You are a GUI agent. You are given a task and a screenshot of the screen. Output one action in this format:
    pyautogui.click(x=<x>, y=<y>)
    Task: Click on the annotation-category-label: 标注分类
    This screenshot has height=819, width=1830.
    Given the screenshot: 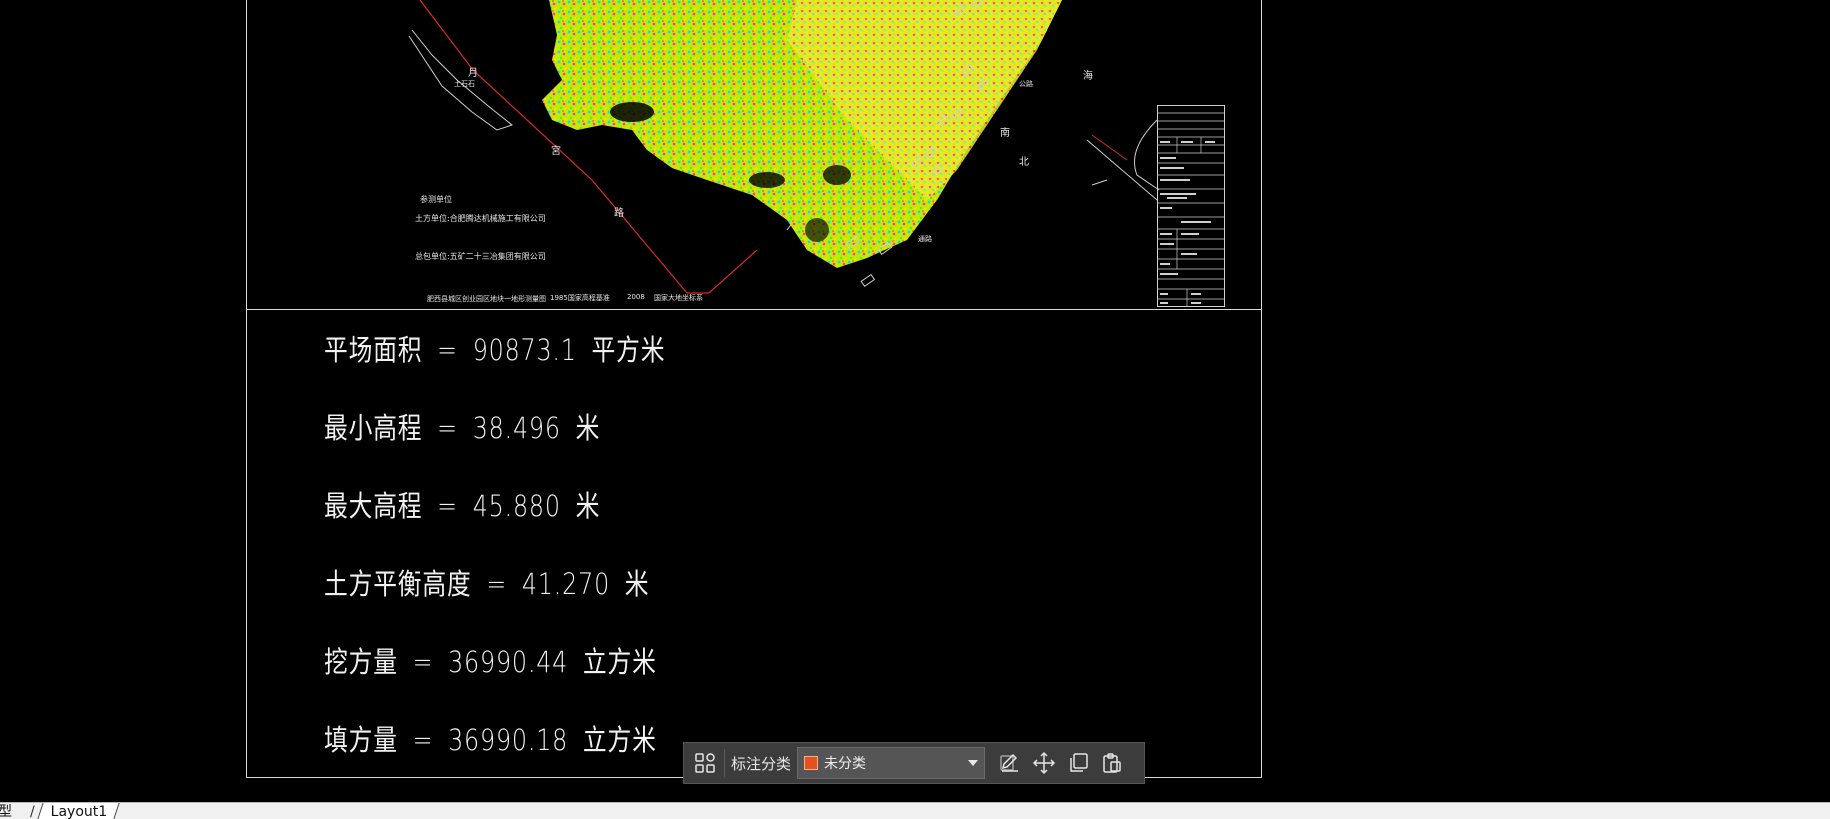 What is the action you would take?
    pyautogui.click(x=761, y=763)
    